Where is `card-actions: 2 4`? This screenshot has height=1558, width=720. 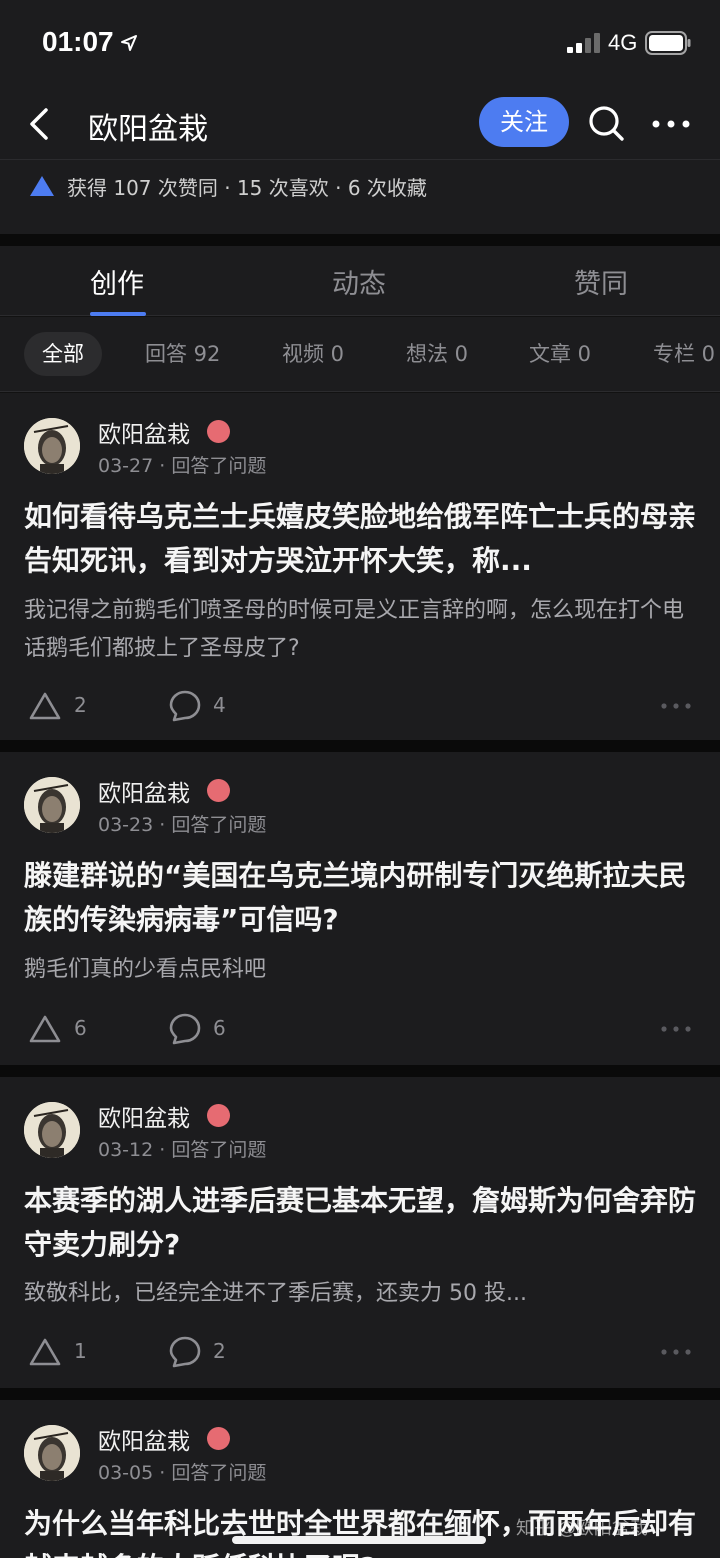 card-actions: 2 4 is located at coordinates (360, 707).